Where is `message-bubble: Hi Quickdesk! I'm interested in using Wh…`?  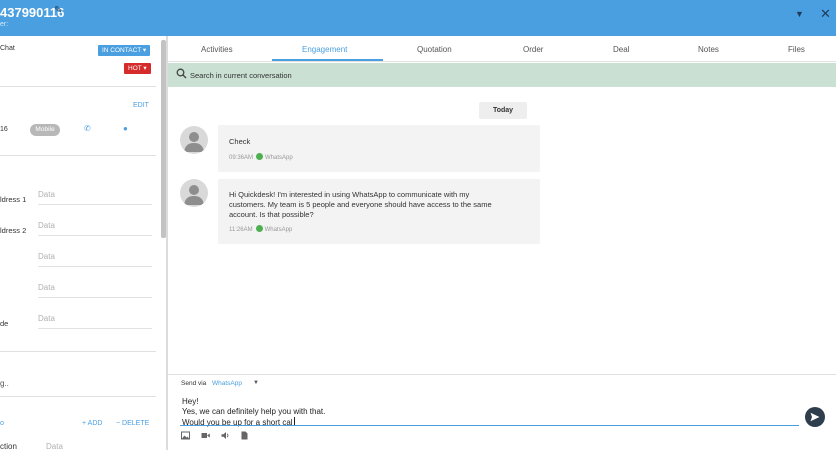 message-bubble: Hi Quickdesk! I'm interested in using Wh… is located at coordinates (379, 211).